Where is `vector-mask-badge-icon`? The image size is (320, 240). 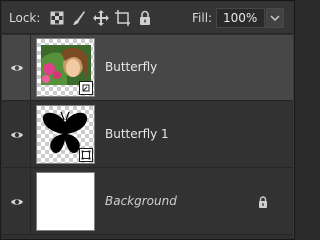
vector-mask-badge-icon is located at coordinates (86, 155).